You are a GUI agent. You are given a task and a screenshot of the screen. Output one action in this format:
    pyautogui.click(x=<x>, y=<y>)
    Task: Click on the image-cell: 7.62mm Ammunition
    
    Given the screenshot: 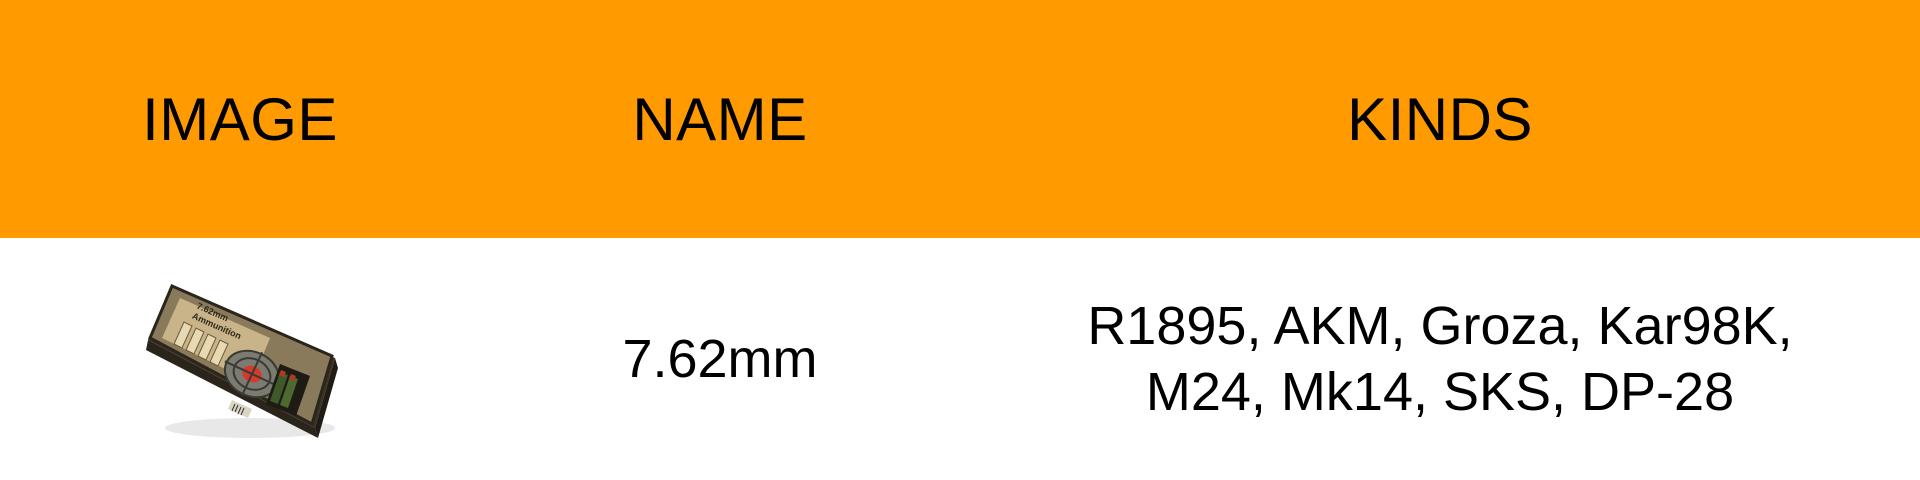 What is the action you would take?
    pyautogui.click(x=240, y=359)
    